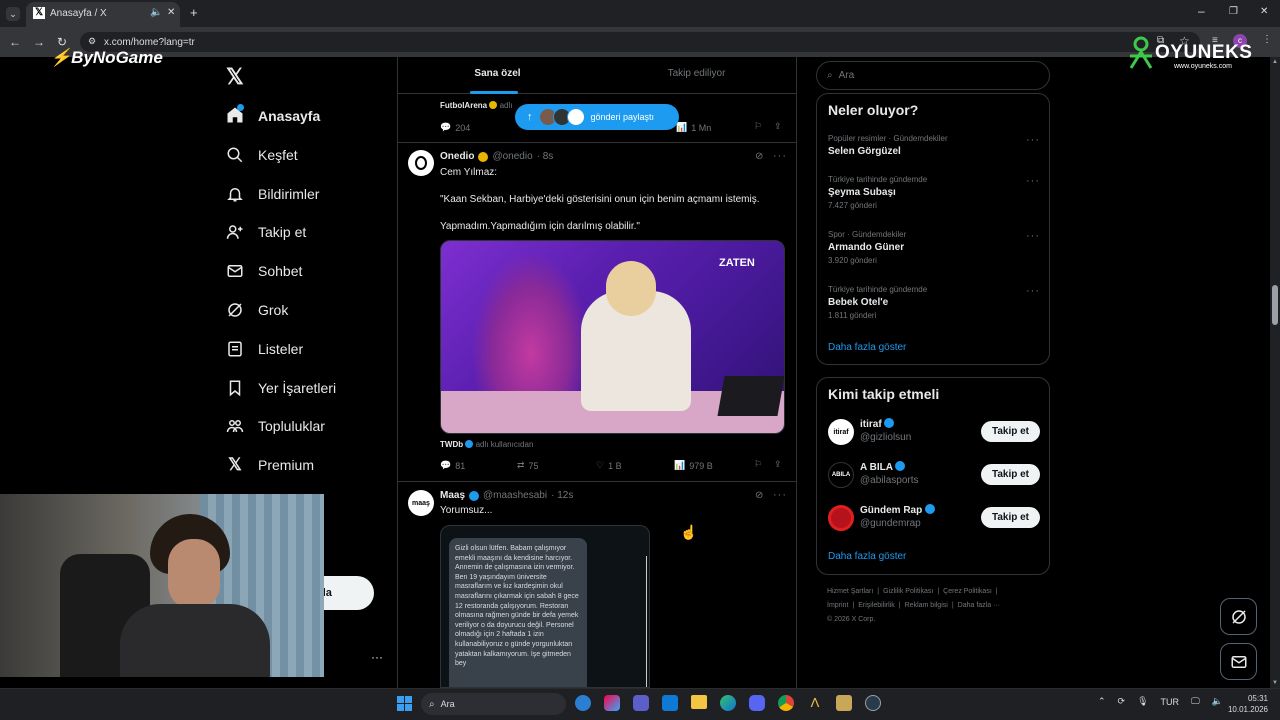  I want to click on league-icon, so click(844, 703).